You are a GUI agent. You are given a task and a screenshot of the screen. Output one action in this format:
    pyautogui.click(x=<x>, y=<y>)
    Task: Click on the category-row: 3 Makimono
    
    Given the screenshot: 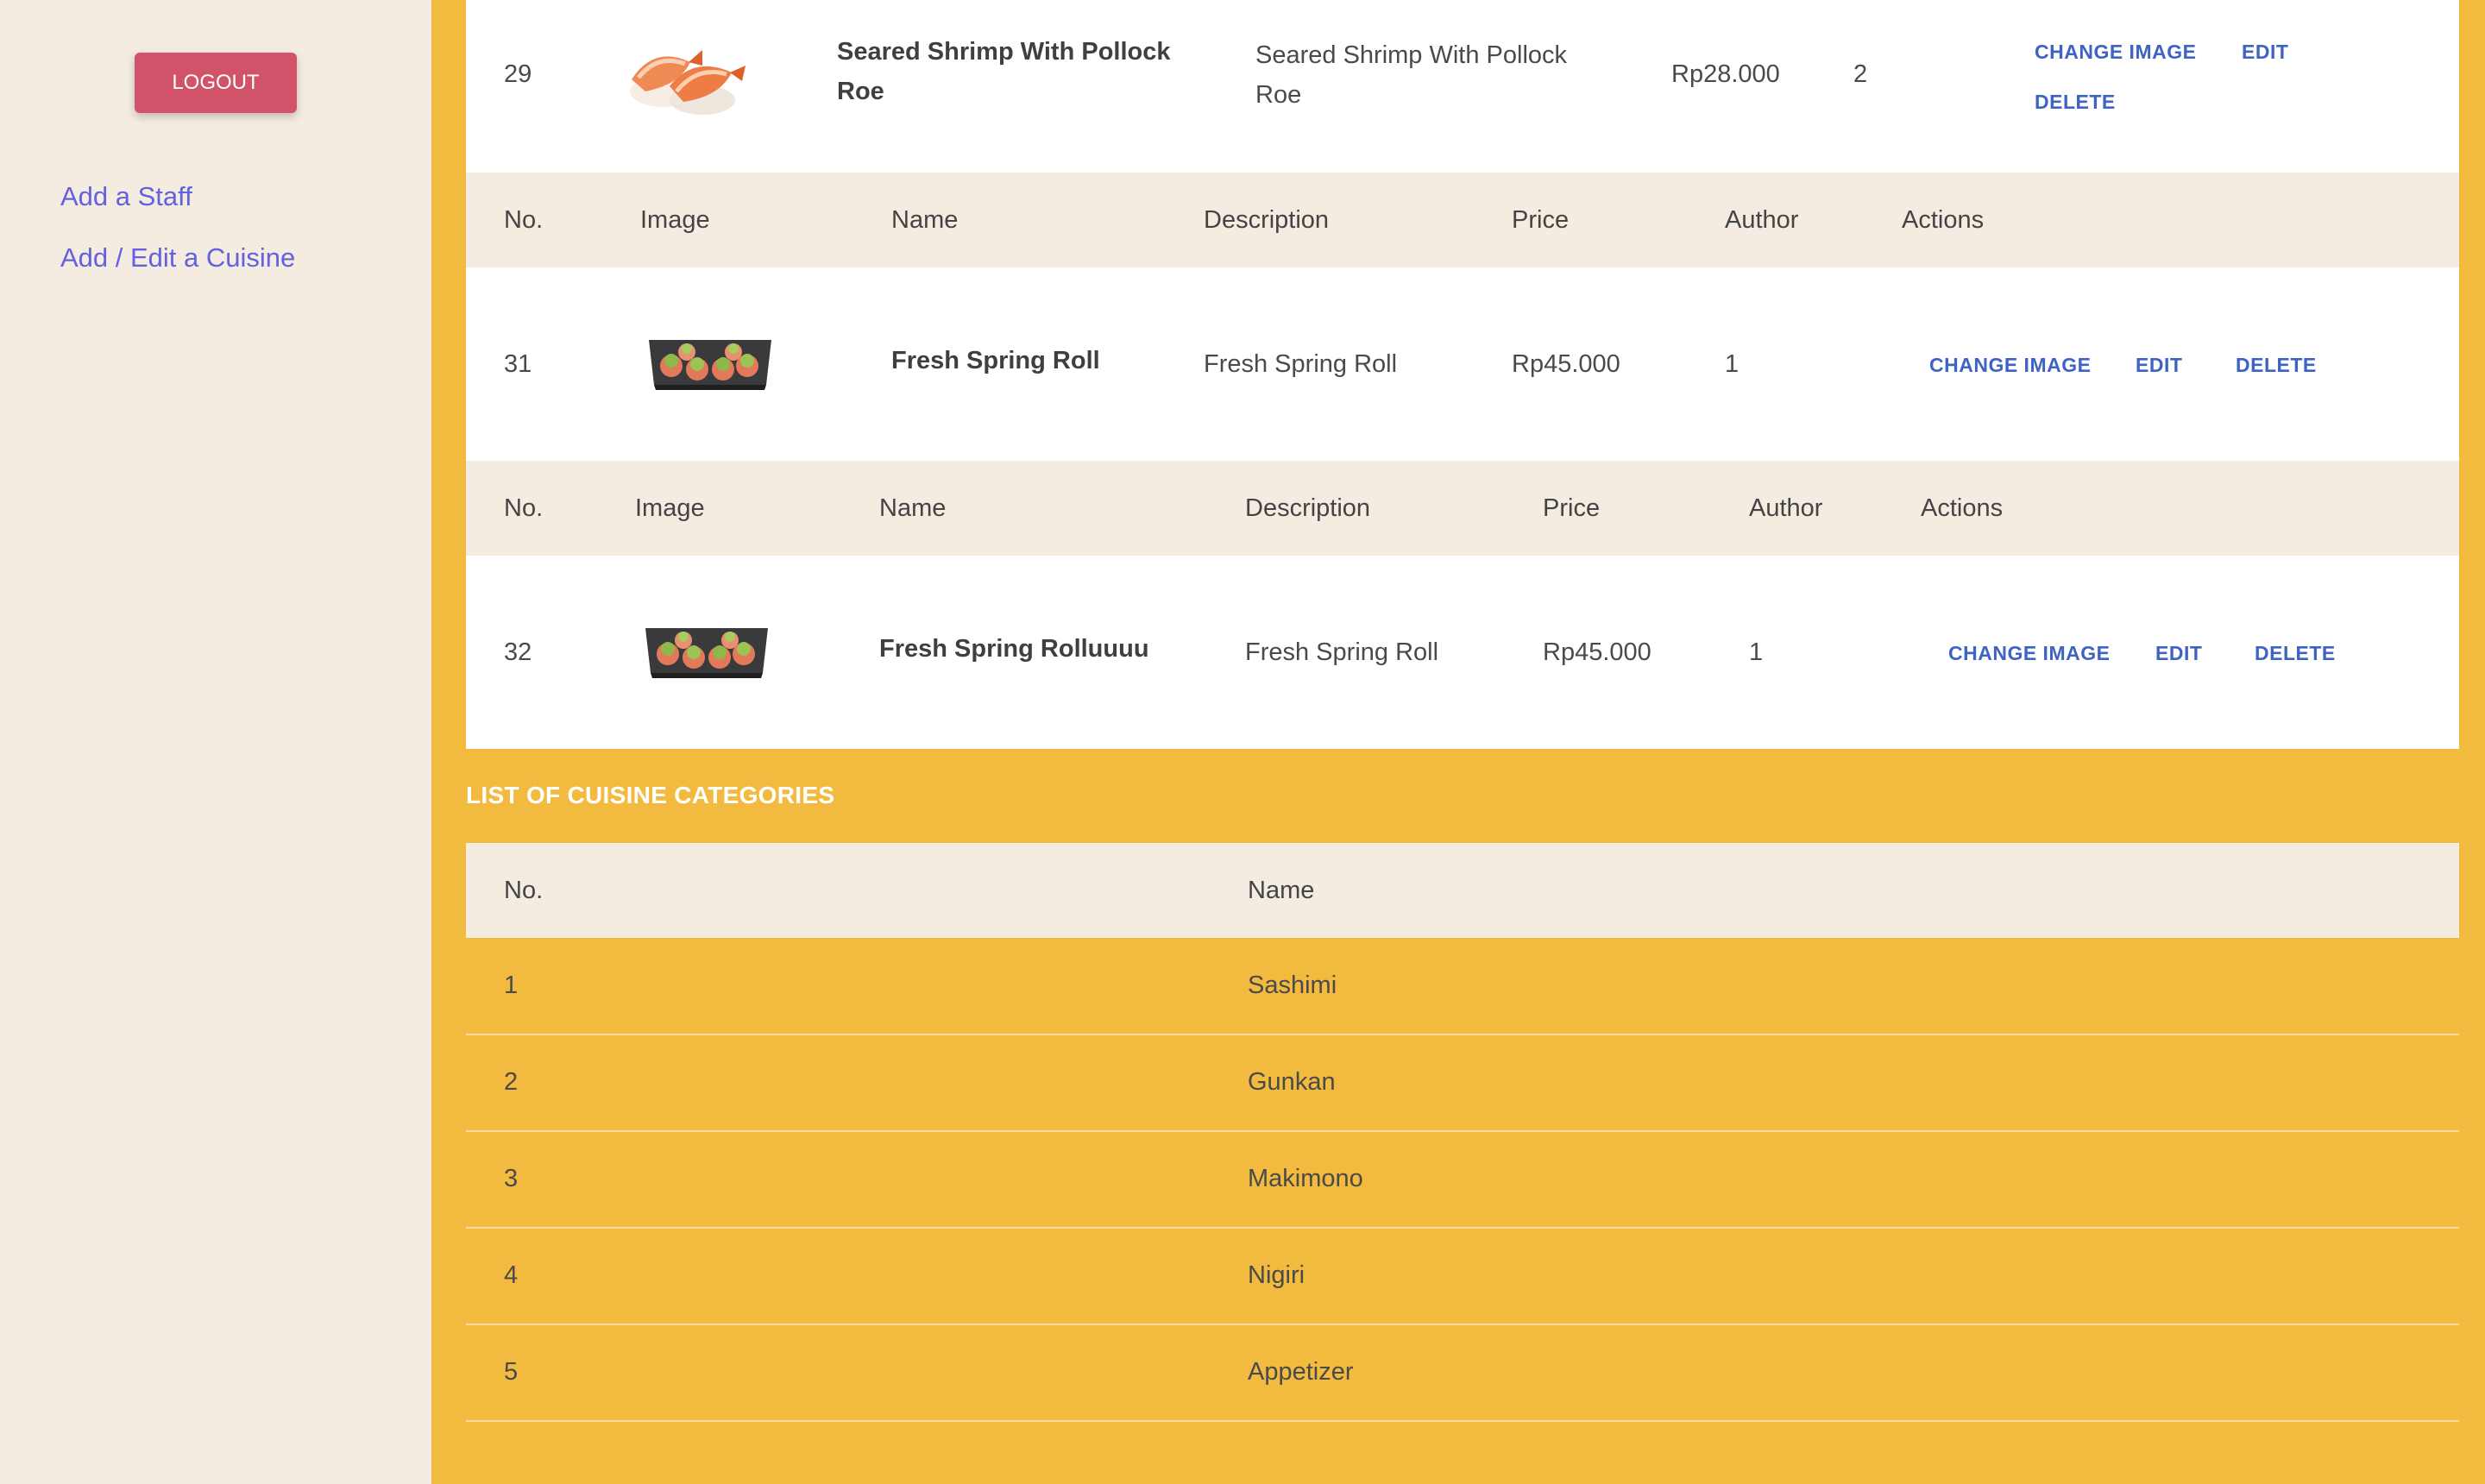 What is the action you would take?
    pyautogui.click(x=1463, y=1180)
    